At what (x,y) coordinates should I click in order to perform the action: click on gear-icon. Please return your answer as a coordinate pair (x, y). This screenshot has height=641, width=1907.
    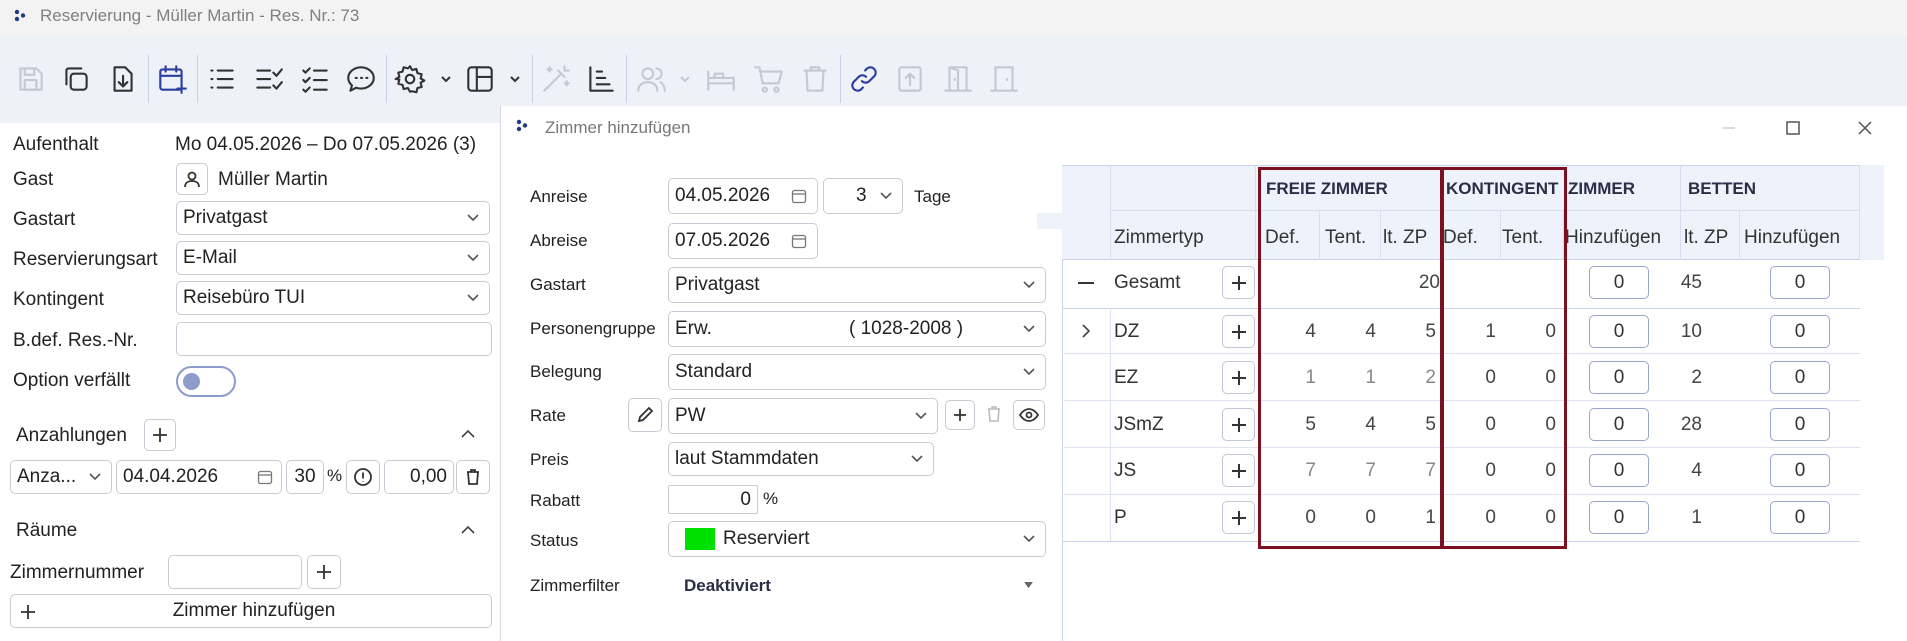
    Looking at the image, I should click on (410, 79).